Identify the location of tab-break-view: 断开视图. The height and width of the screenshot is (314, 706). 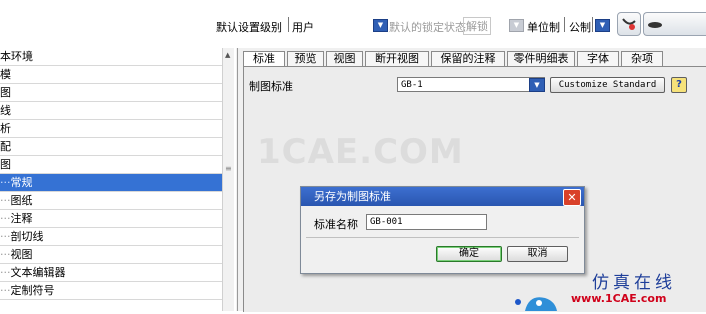
(397, 58).